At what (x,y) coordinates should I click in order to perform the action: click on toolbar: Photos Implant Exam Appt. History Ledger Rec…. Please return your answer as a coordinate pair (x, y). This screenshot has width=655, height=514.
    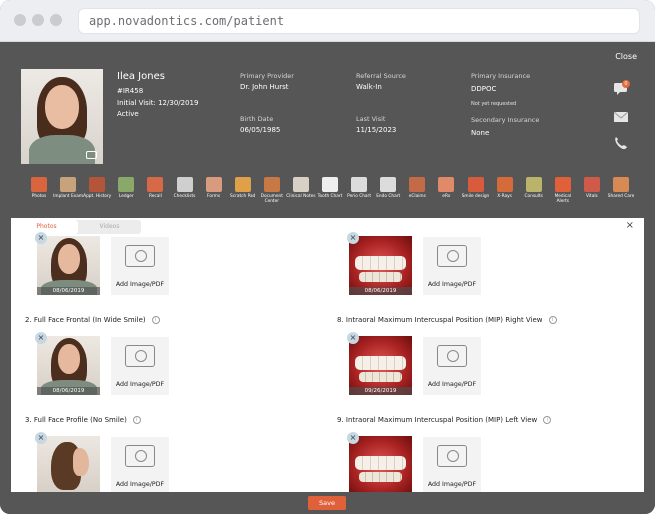
    Looking at the image, I should click on (329, 196).